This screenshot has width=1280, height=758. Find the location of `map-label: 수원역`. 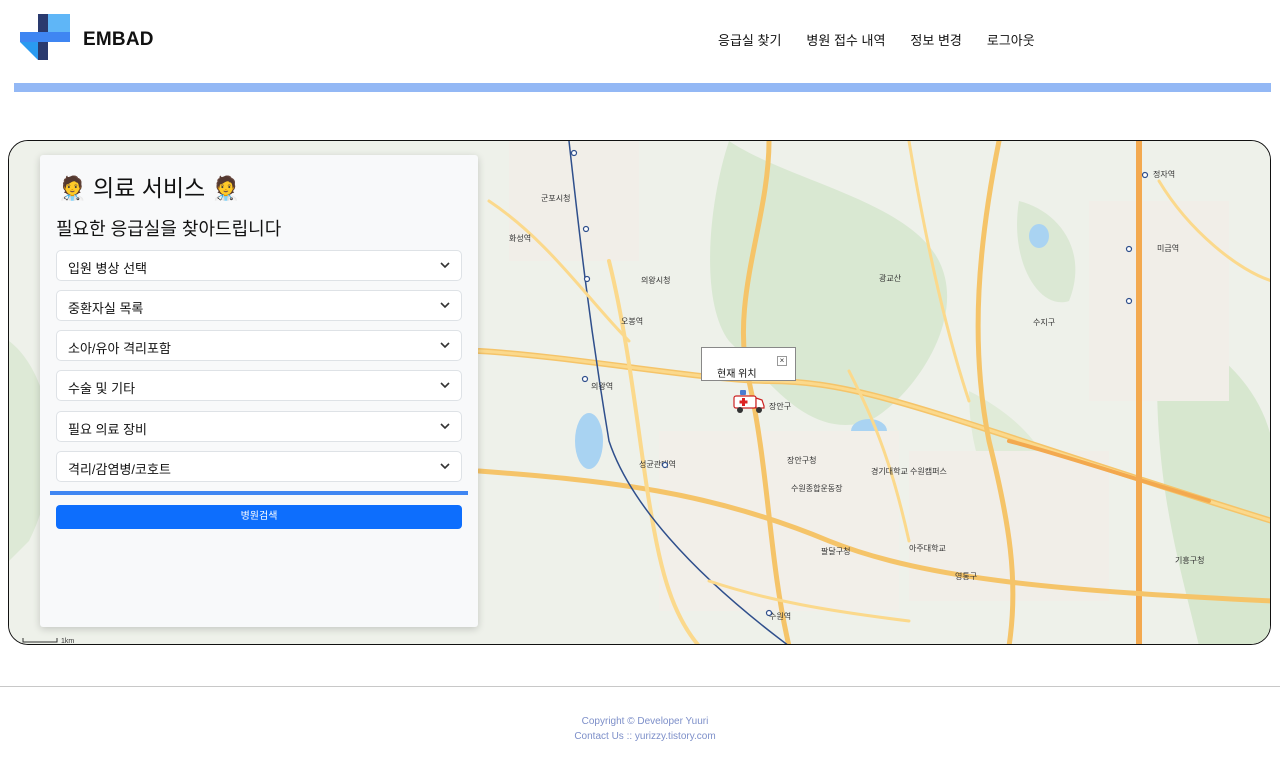

map-label: 수원역 is located at coordinates (780, 616).